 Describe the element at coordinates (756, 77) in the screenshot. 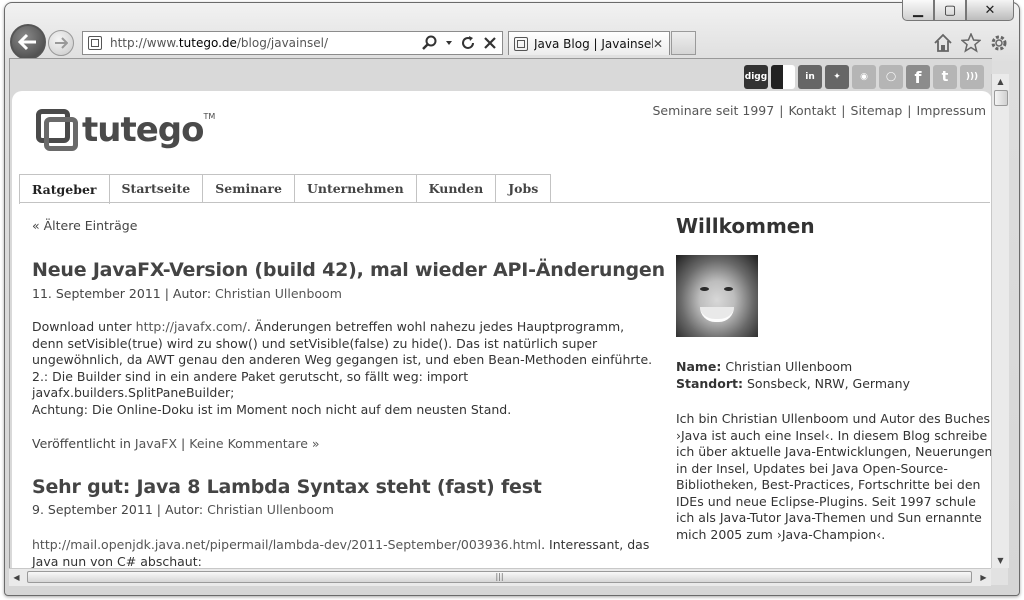

I see `digg-icon: digg` at that location.